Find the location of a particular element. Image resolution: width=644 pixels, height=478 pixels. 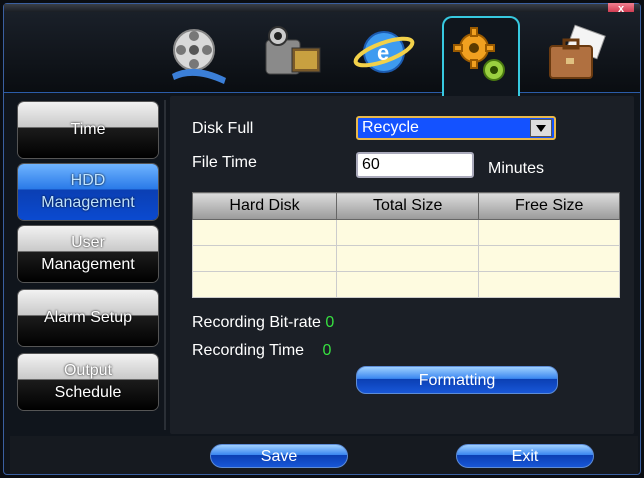

formatting-button: Formatting is located at coordinates (457, 380).